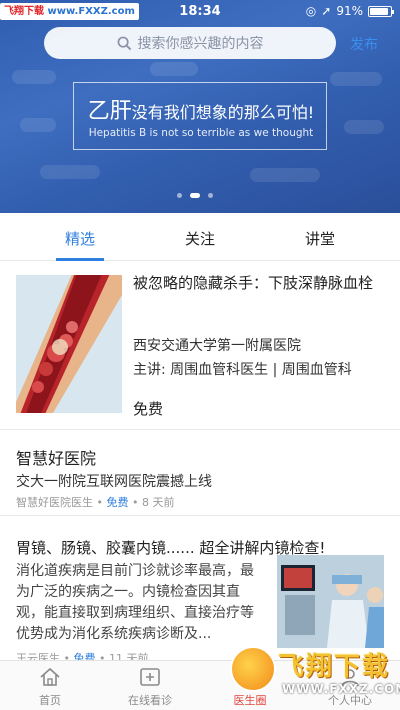 The height and width of the screenshot is (710, 400). What do you see at coordinates (109, 111) in the screenshot?
I see `banner-title-big: 乙肝` at bounding box center [109, 111].